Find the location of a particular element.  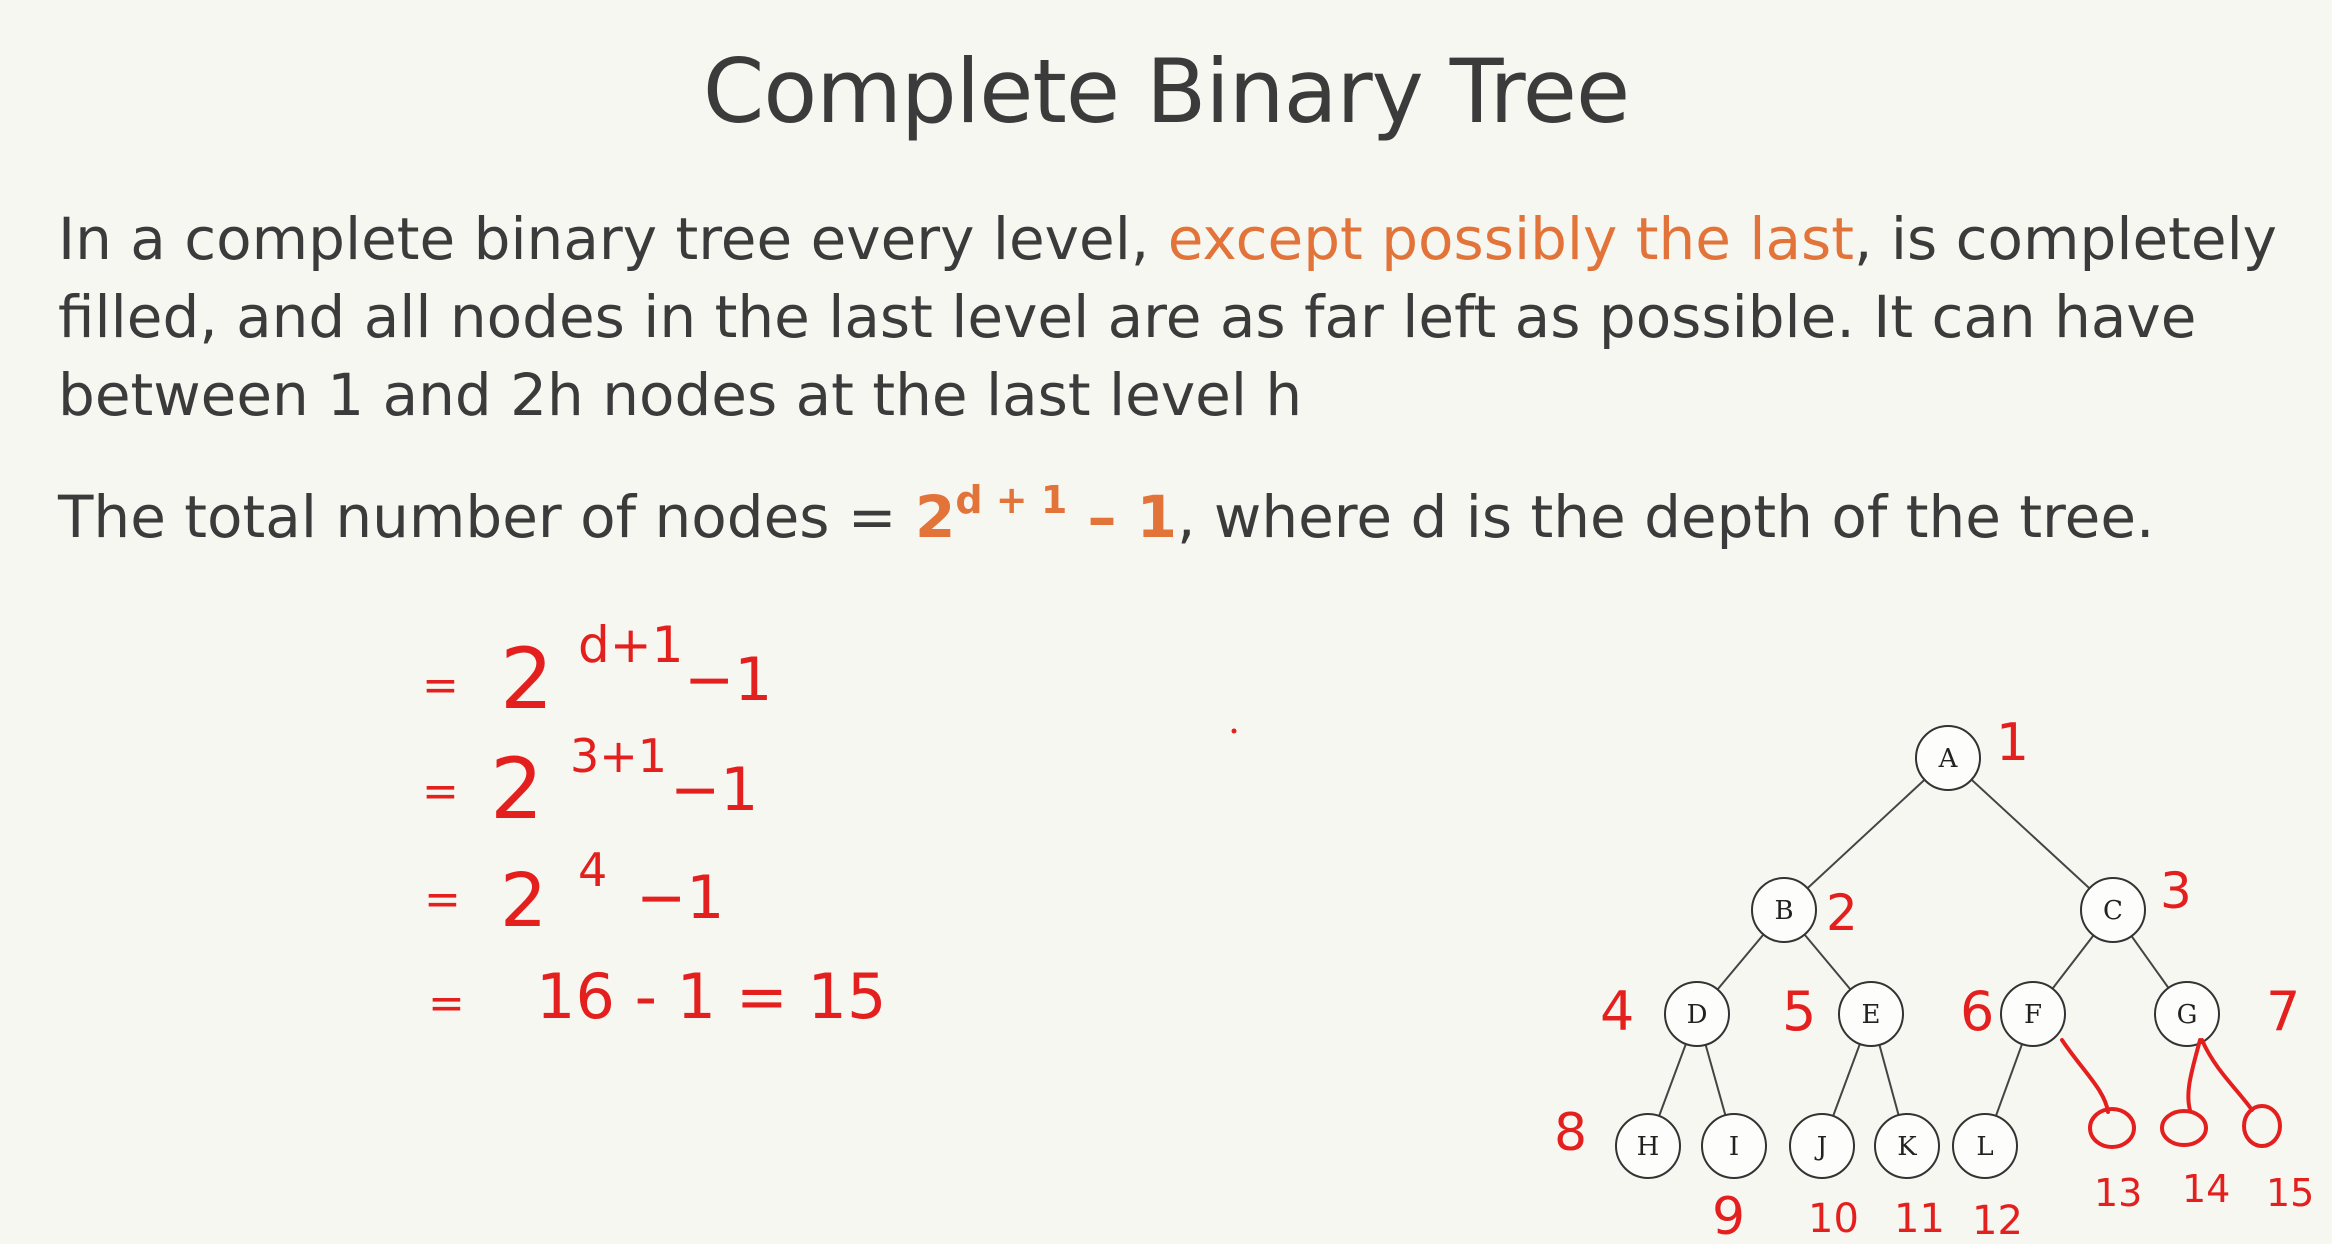

tree-node-j: J is located at coordinates (1822, 1146).